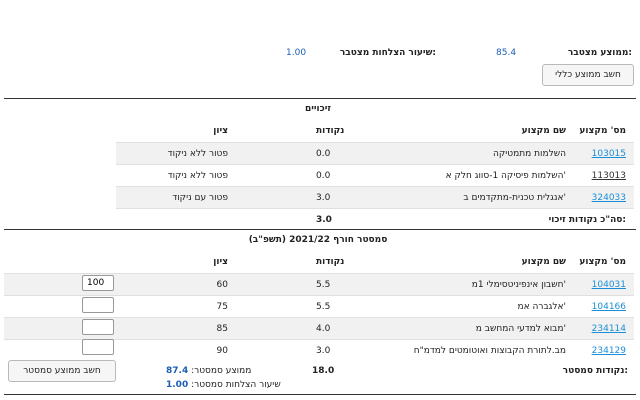 The image size is (640, 400). What do you see at coordinates (541, 307) in the screenshot?
I see `course-name: אלגברה אמ'` at bounding box center [541, 307].